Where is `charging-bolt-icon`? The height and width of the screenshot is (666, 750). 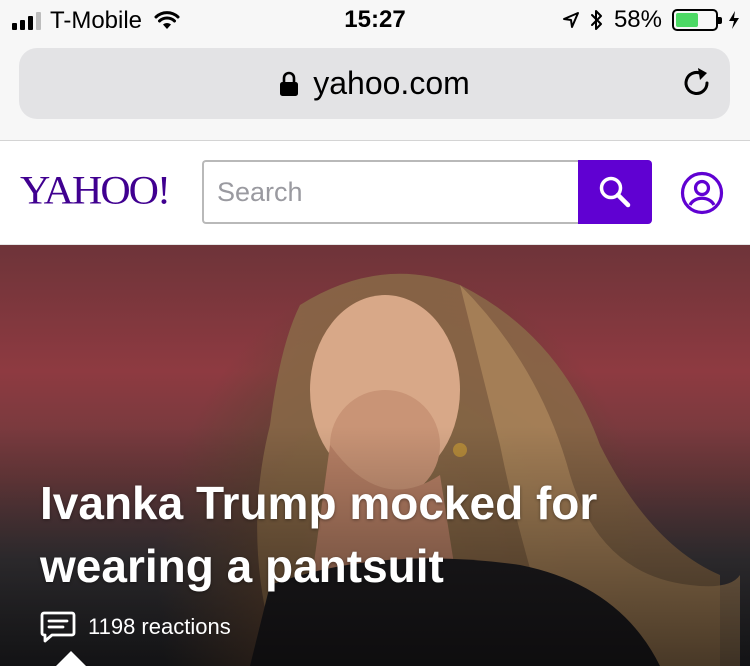 charging-bolt-icon is located at coordinates (734, 20).